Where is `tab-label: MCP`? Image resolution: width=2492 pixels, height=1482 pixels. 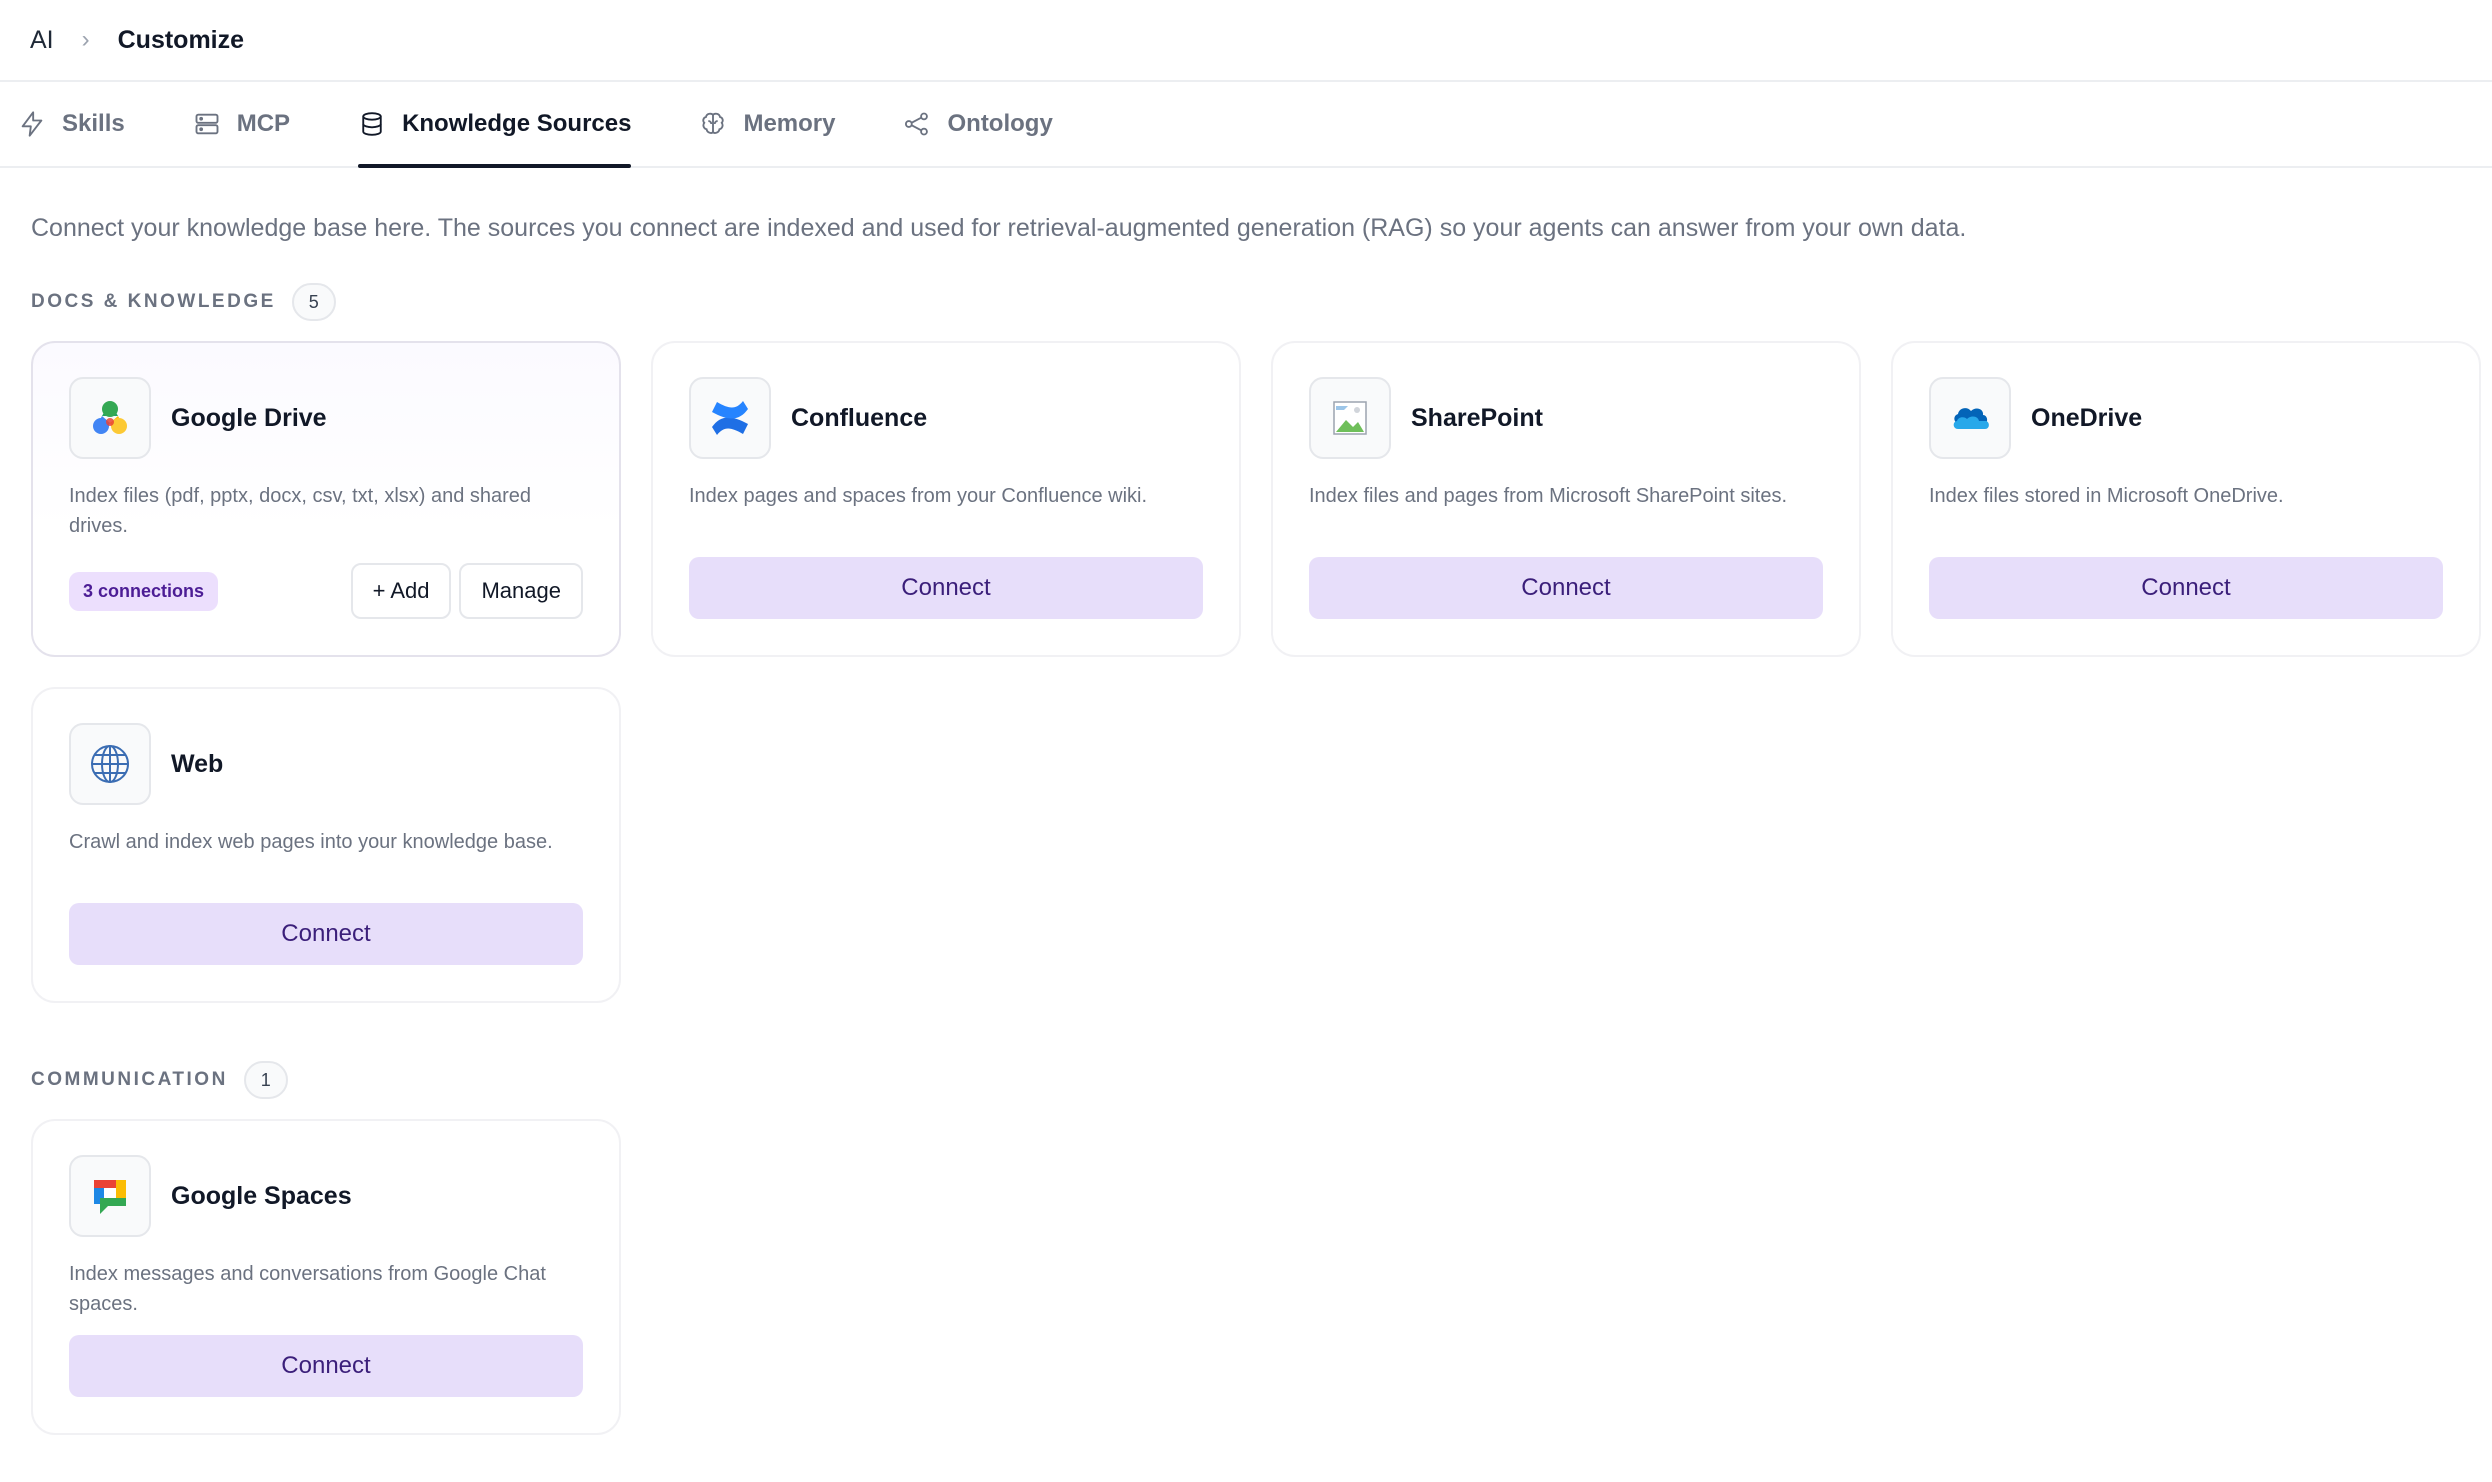 tab-label: MCP is located at coordinates (263, 123).